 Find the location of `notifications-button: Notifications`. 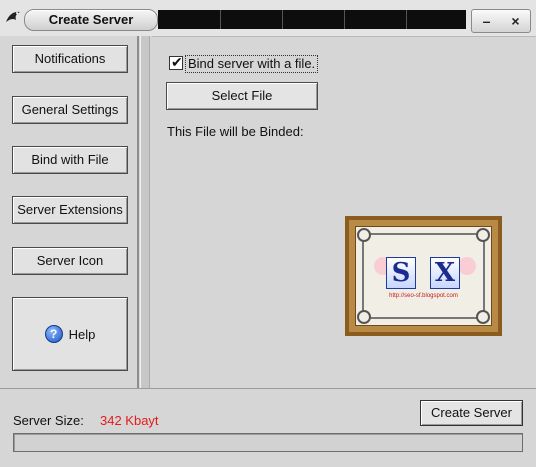

notifications-button: Notifications is located at coordinates (70, 59).